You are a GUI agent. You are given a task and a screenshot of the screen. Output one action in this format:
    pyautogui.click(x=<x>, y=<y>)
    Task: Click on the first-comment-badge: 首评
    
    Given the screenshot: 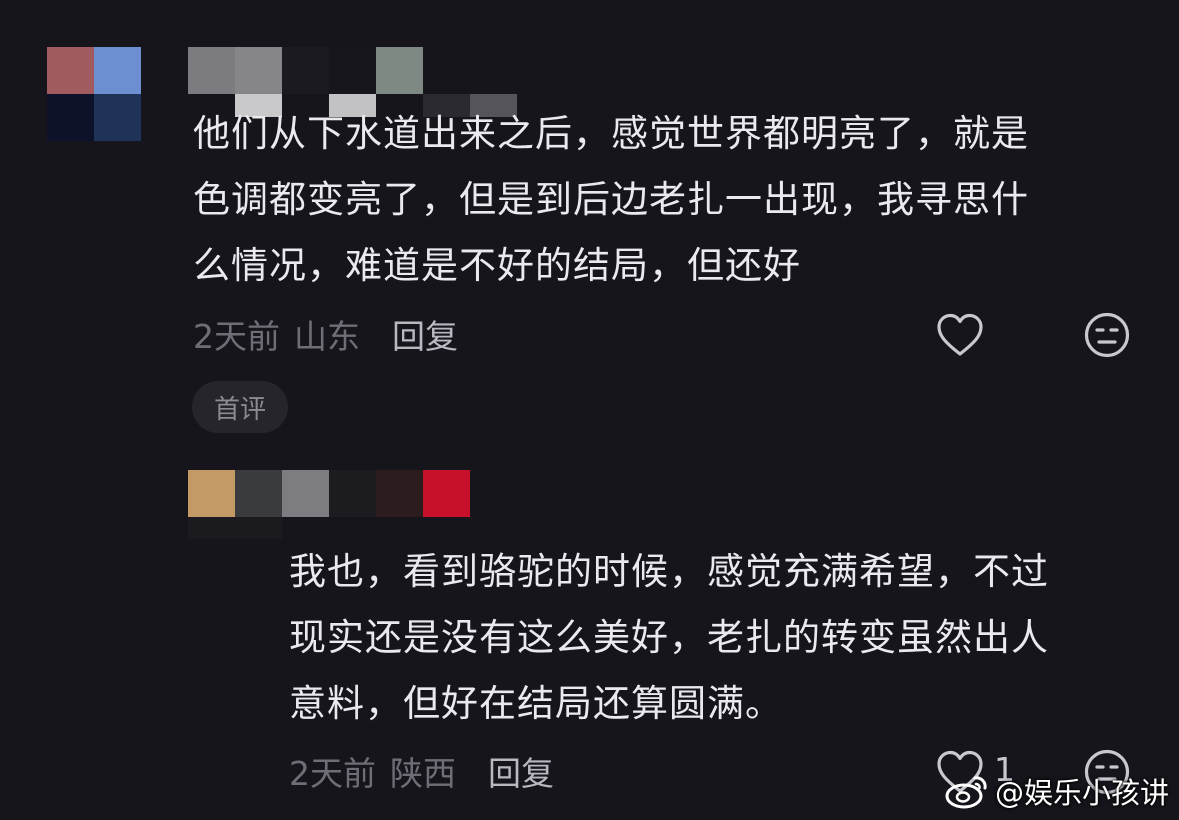 What is the action you would take?
    pyautogui.click(x=240, y=407)
    